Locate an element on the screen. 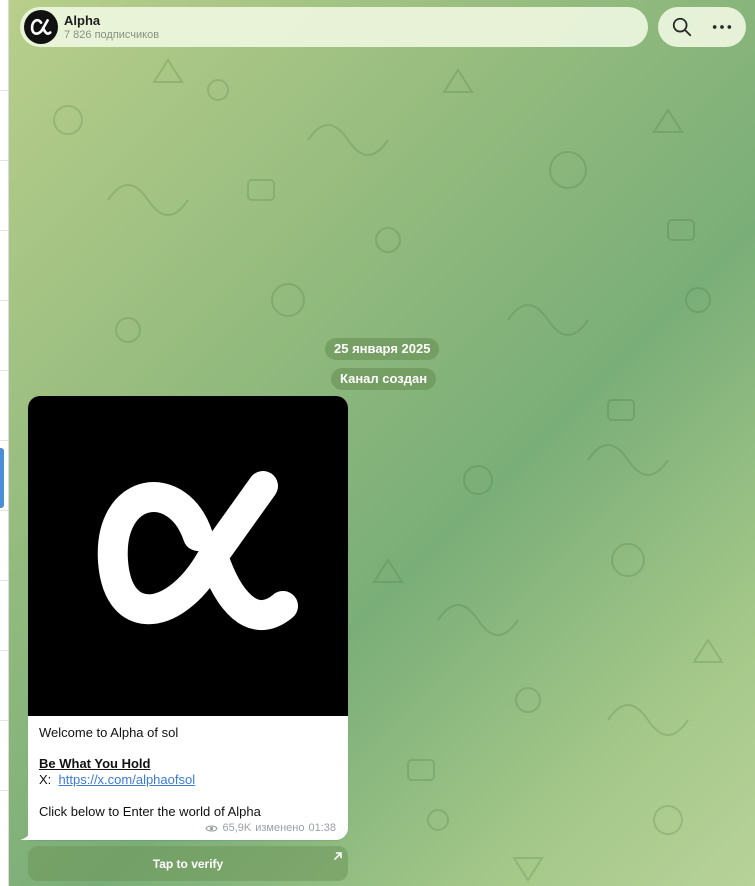  channel-title: Alpha is located at coordinates (82, 20).